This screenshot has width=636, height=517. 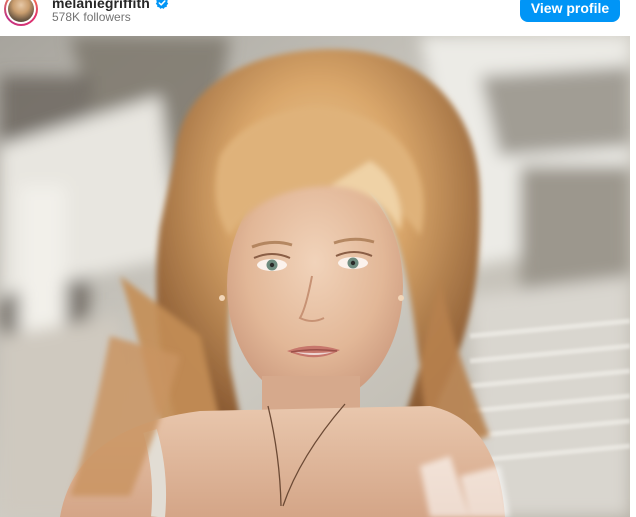 What do you see at coordinates (570, 11) in the screenshot?
I see `view-profile-button: View profile` at bounding box center [570, 11].